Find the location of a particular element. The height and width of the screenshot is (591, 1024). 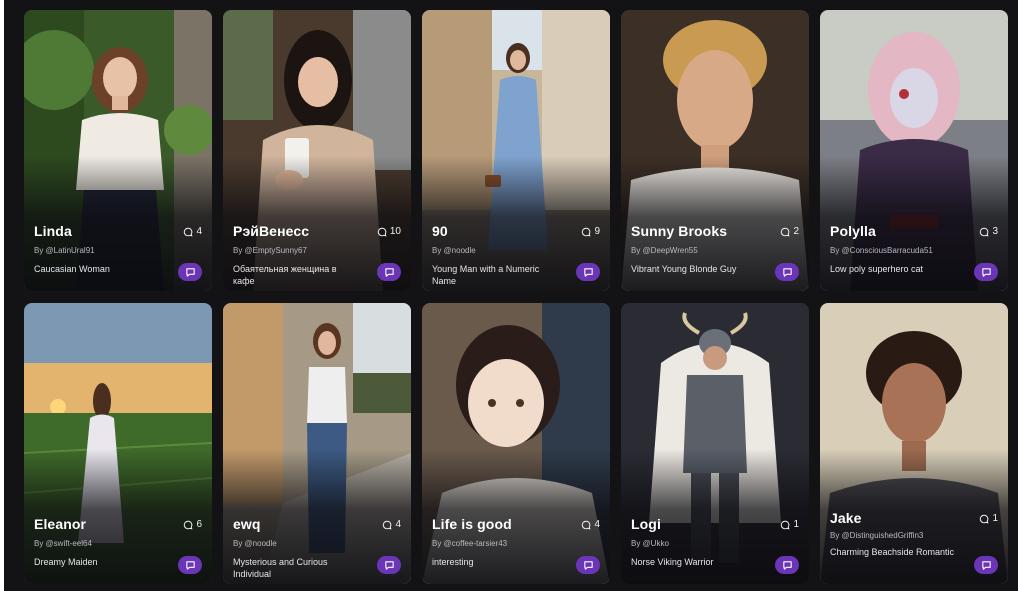

character-description: interesting is located at coordinates (453, 562).